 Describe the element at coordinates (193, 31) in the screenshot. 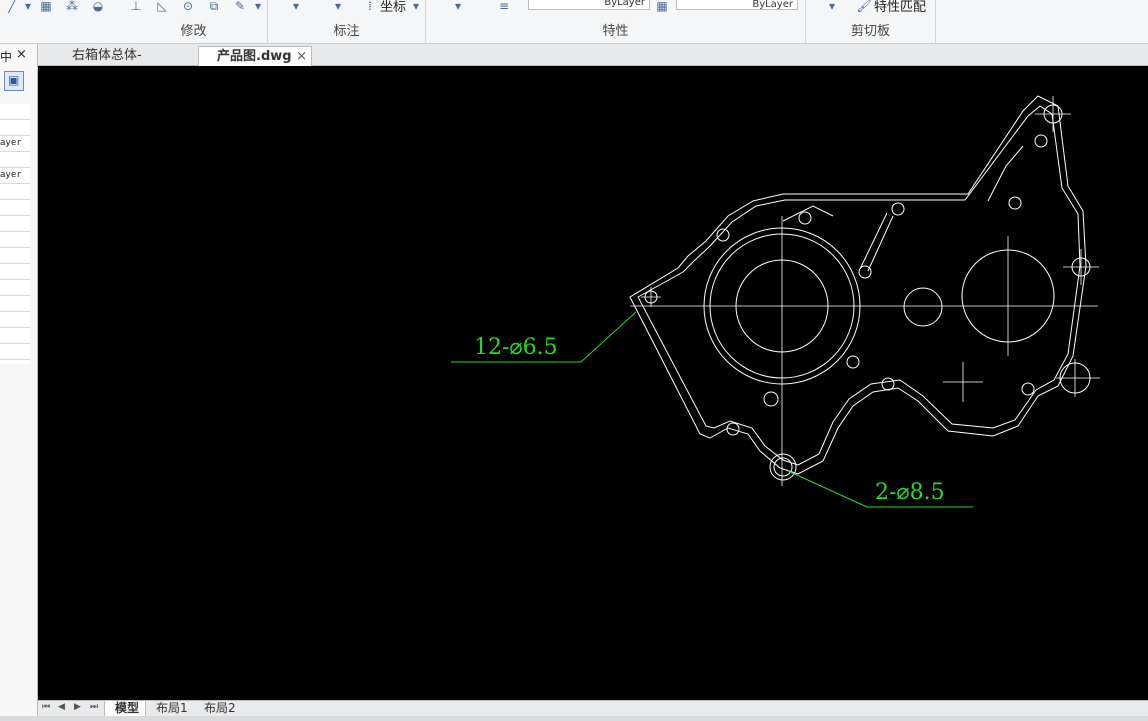

I see `group-label-modify: 修改` at that location.